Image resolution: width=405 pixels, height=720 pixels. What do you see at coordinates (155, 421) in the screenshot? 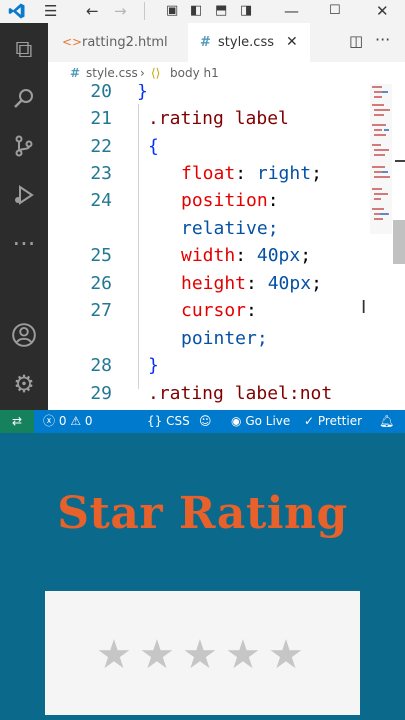
I see `braces-icon: {}` at bounding box center [155, 421].